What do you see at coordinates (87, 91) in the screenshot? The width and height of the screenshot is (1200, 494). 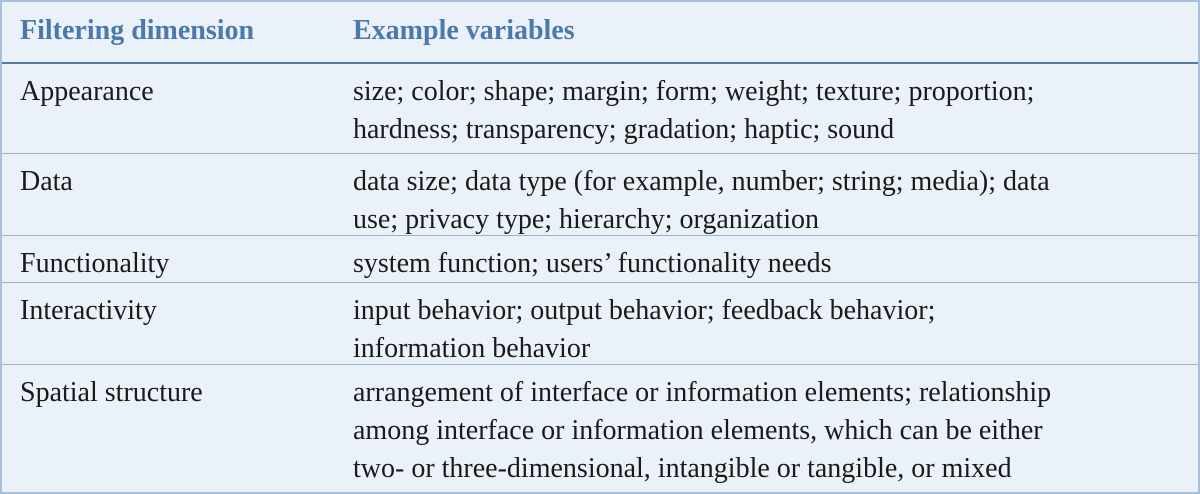 I see `dimension-cell: Appearance` at bounding box center [87, 91].